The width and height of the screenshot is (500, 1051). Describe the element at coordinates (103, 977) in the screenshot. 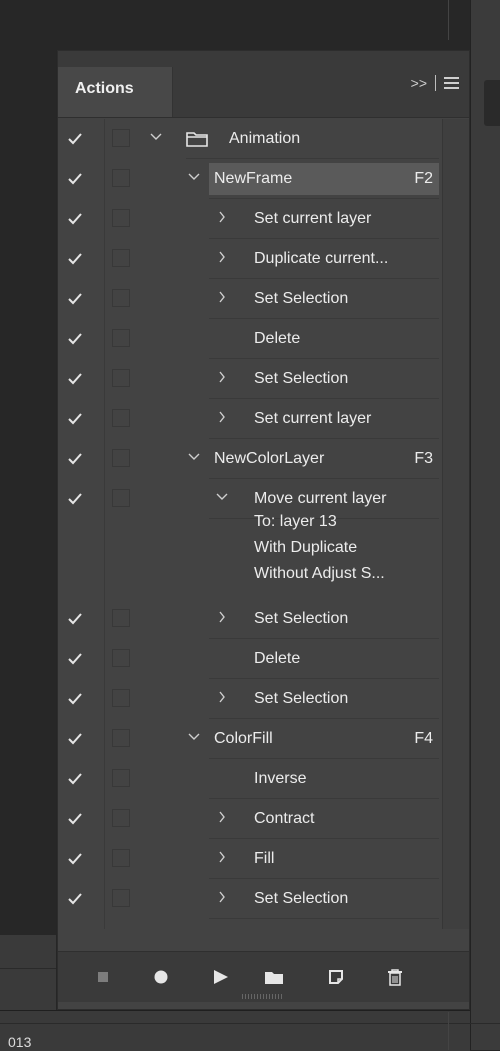

I see `stop-icon` at that location.